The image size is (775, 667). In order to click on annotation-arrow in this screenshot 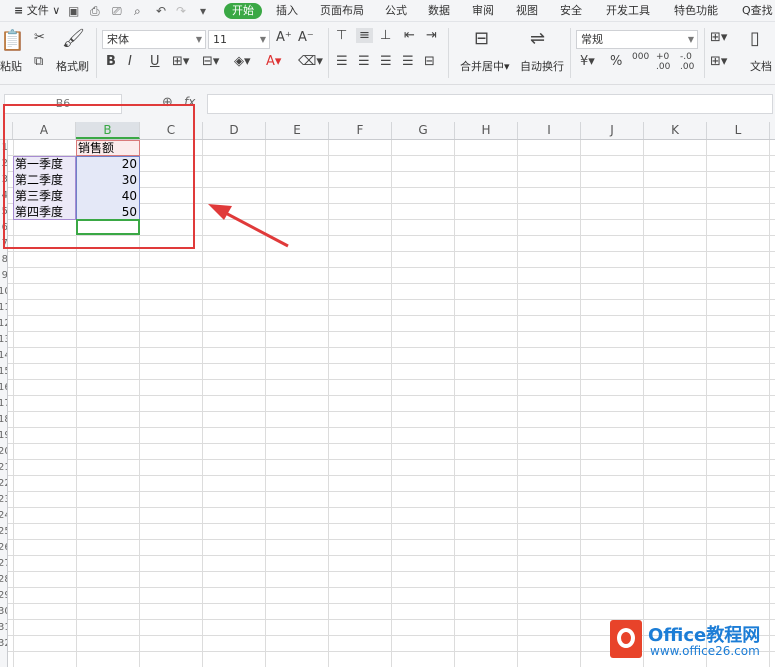, I will do `click(248, 226)`.